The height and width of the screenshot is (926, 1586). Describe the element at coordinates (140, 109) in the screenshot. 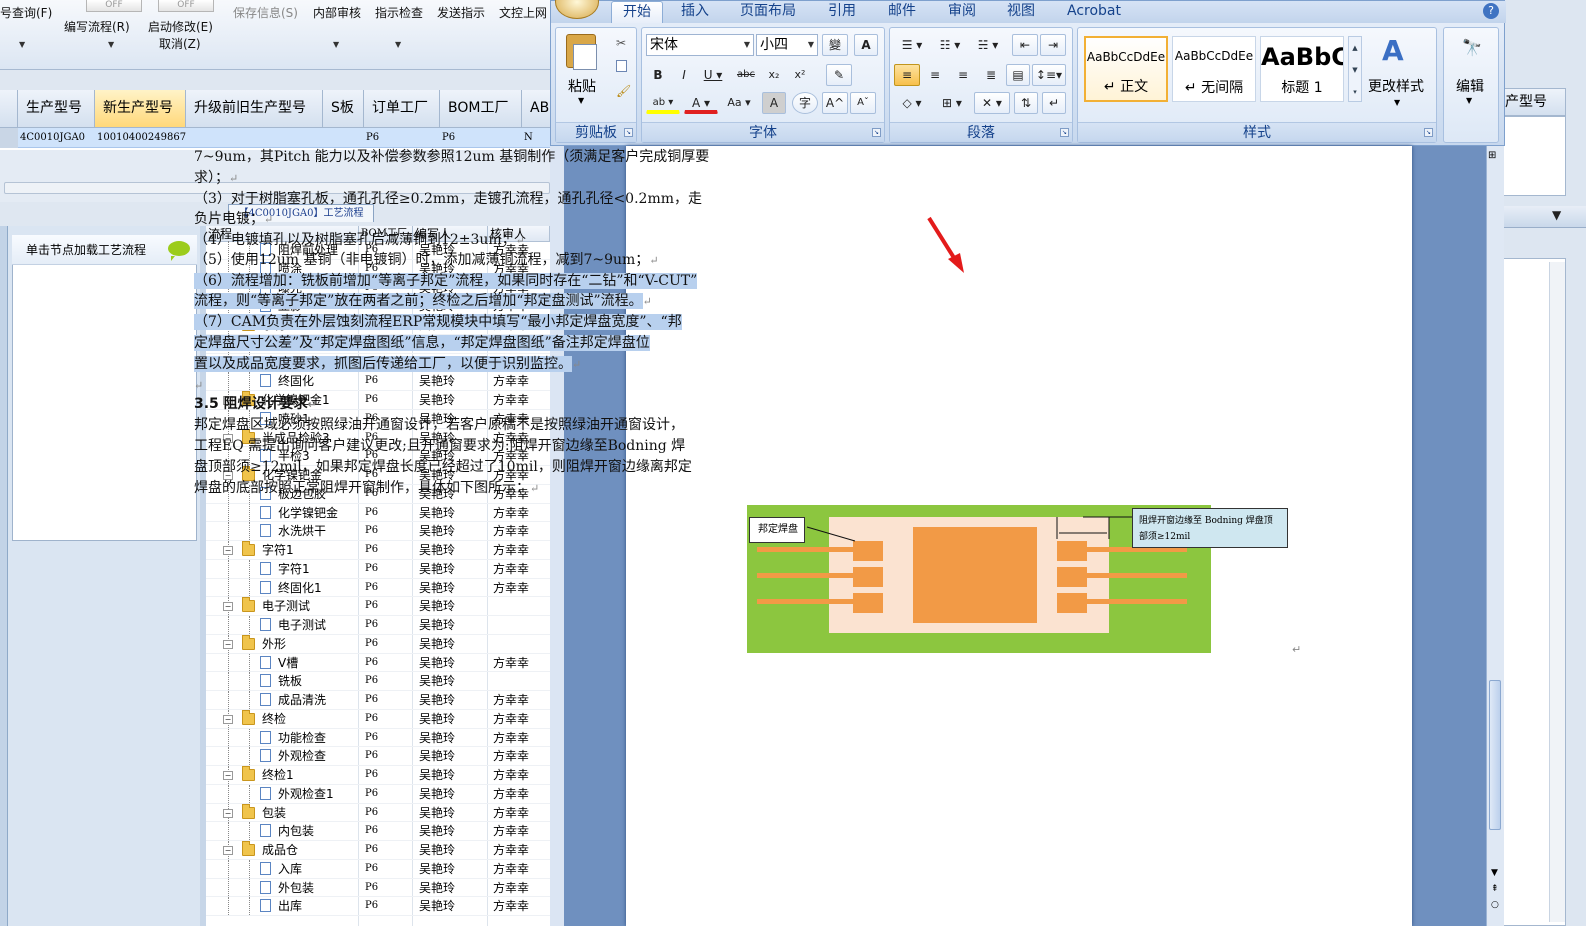

I see `grid-header-new-product-model: 新生产型号` at that location.